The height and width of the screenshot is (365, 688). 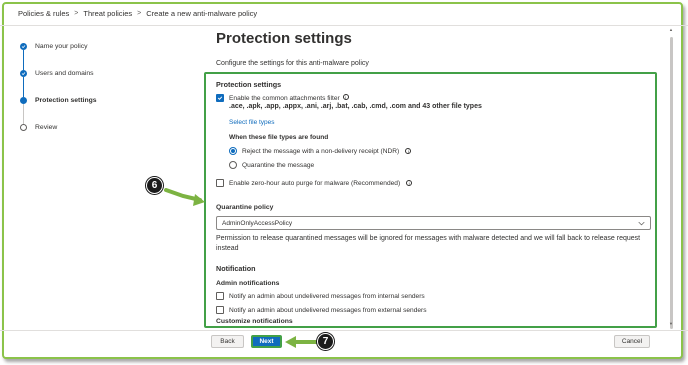 What do you see at coordinates (23, 127) in the screenshot?
I see `pending-step-dot-icon` at bounding box center [23, 127].